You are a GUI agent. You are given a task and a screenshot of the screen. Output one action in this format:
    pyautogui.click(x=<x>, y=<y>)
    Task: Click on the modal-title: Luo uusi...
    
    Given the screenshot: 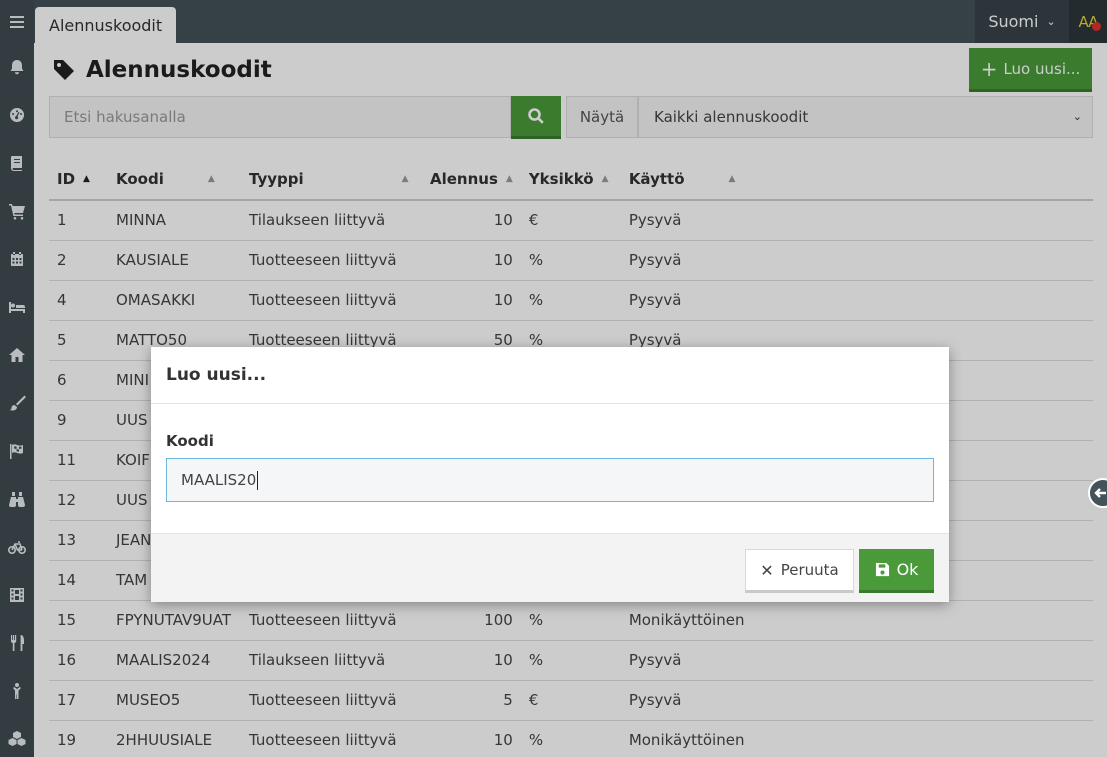 What is the action you would take?
    pyautogui.click(x=550, y=375)
    